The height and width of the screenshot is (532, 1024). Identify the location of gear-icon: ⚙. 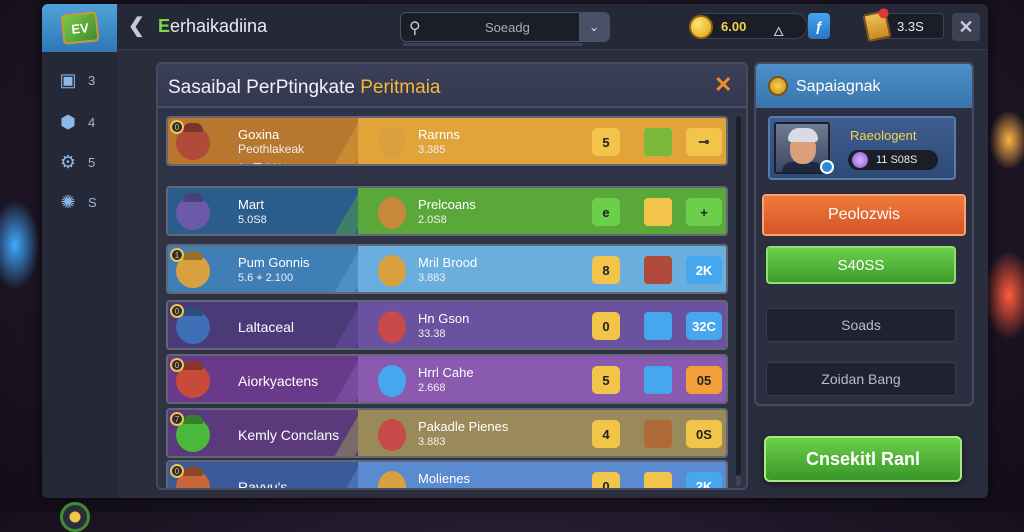
(68, 161).